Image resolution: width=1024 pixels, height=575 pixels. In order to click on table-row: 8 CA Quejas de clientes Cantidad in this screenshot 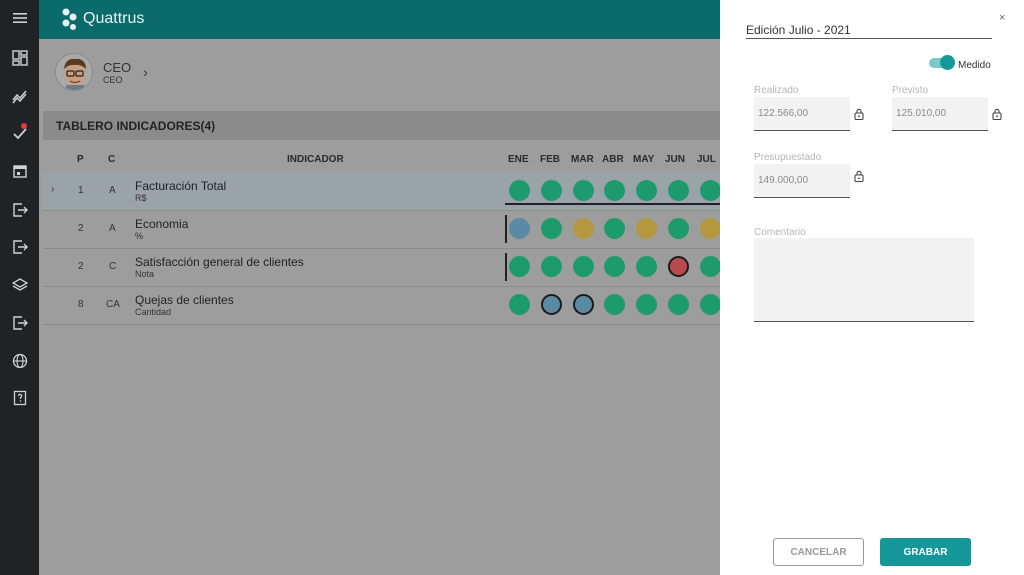, I will do `click(382, 306)`.